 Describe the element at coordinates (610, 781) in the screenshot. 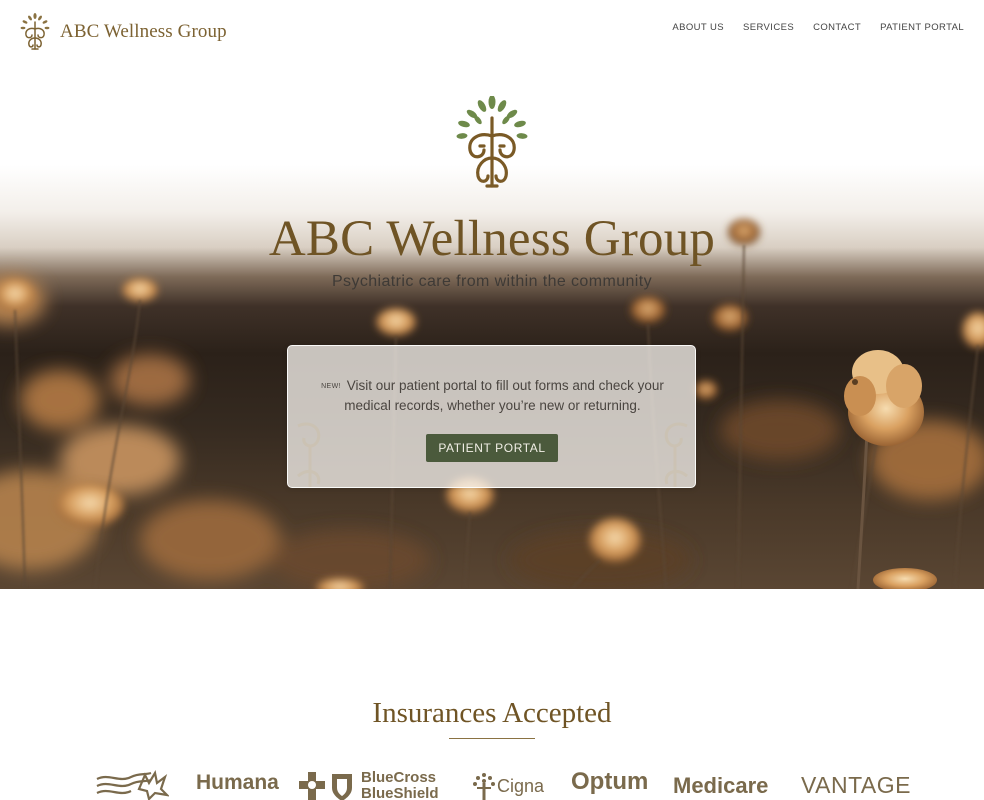

I see `optum-logo: Optum` at that location.